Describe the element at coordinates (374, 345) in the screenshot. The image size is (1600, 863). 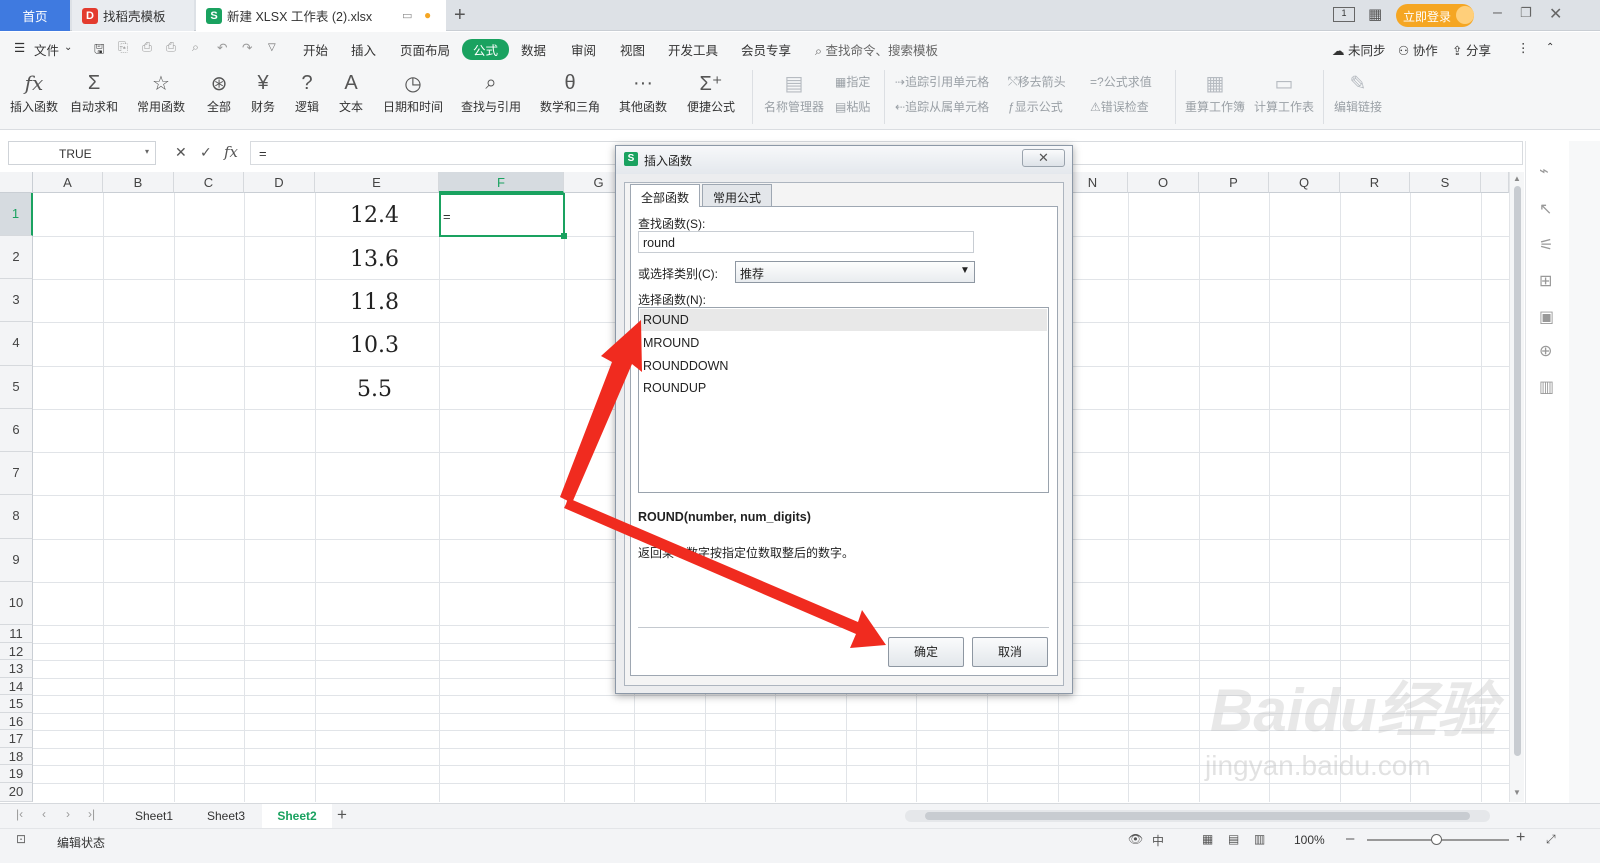
I see `cell-e4: 10.3` at that location.